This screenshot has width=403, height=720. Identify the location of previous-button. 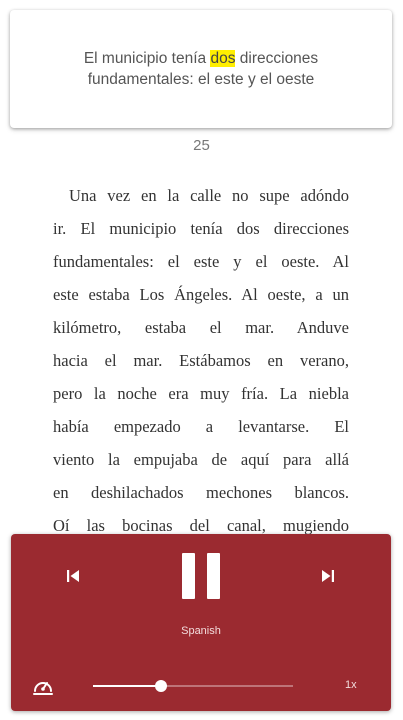
(73, 576).